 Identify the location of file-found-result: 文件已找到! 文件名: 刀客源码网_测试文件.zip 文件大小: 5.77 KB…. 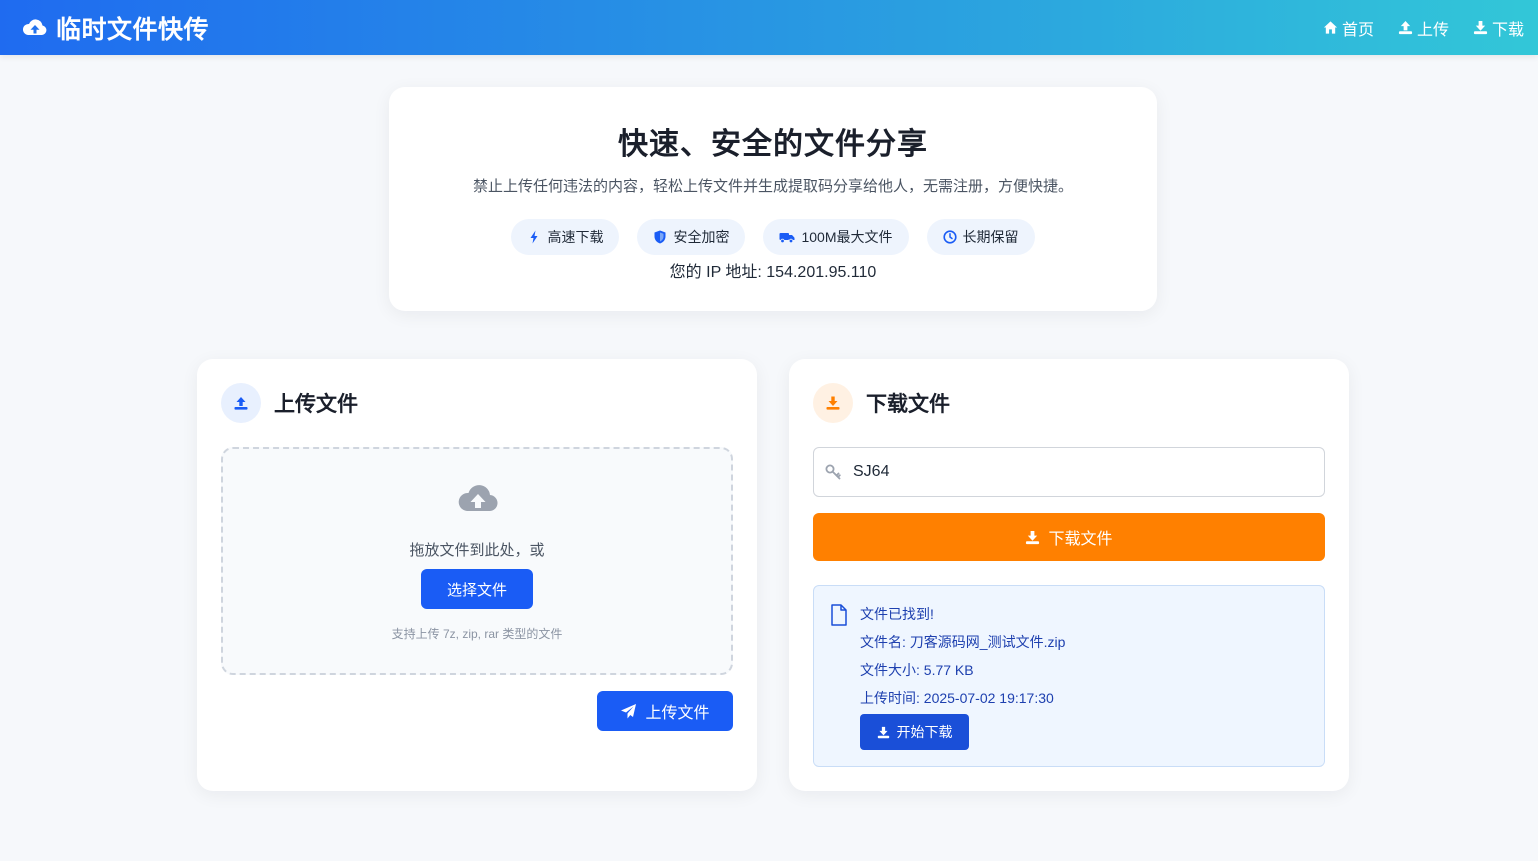
(1069, 676).